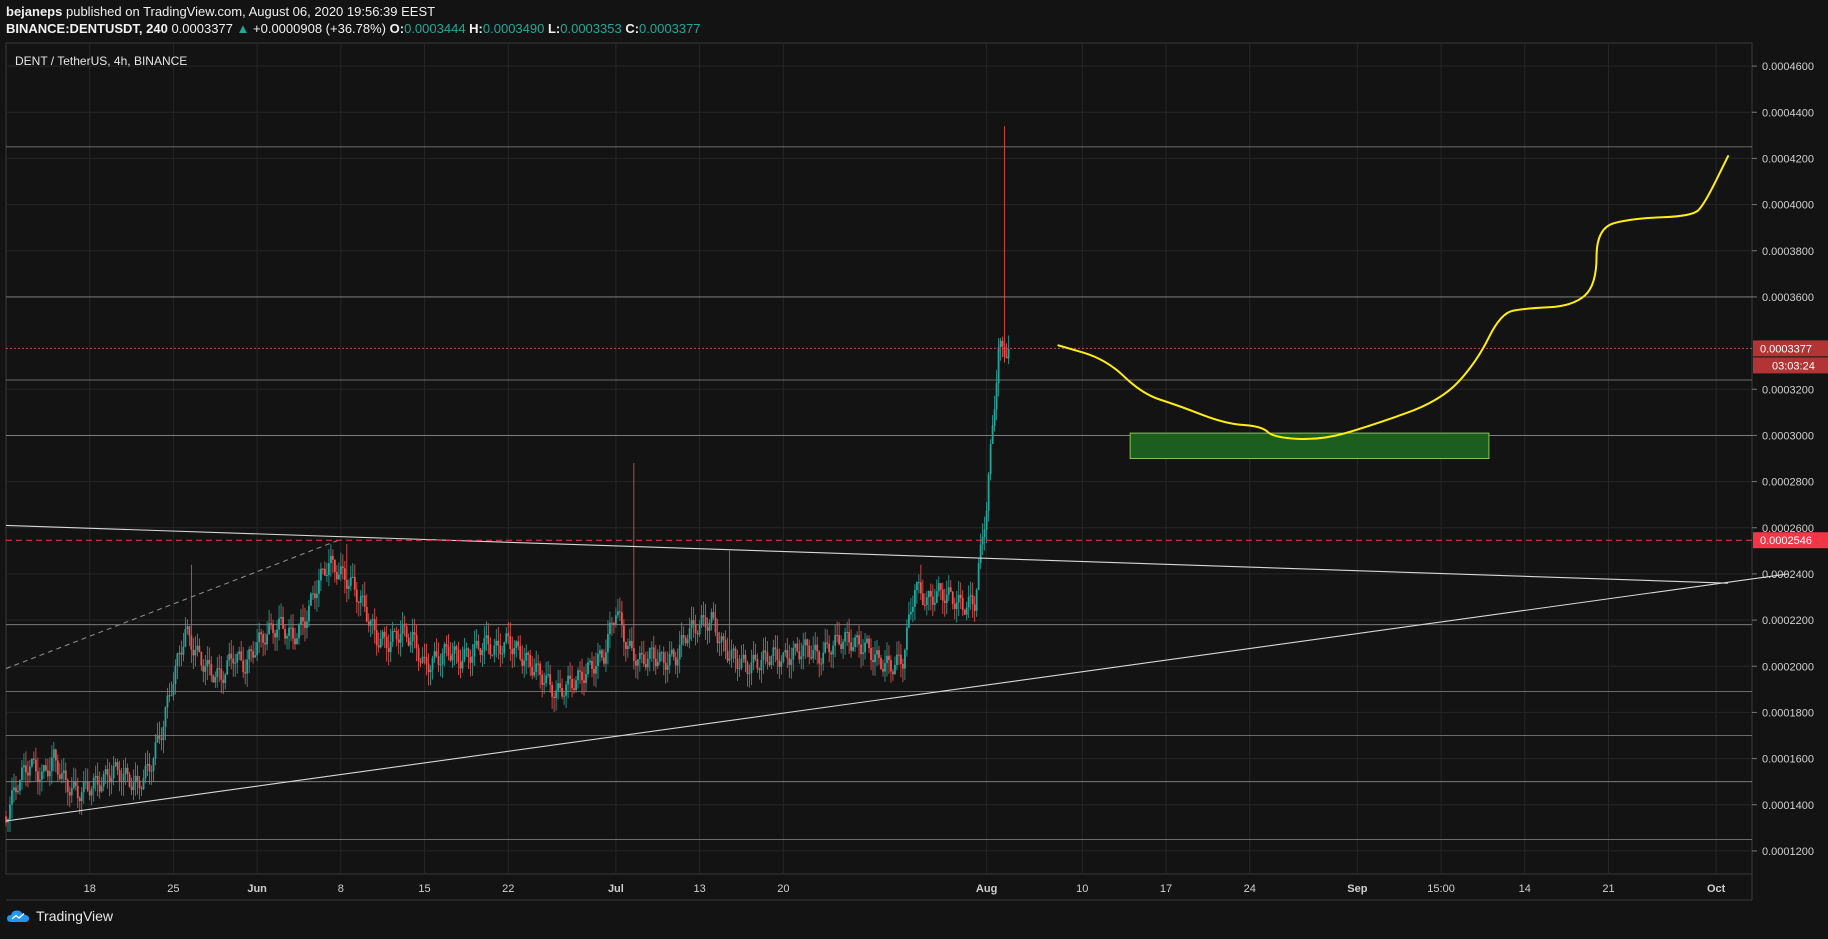  Describe the element at coordinates (1441, 889) in the screenshot. I see `x-tick-label: 15:00` at that location.